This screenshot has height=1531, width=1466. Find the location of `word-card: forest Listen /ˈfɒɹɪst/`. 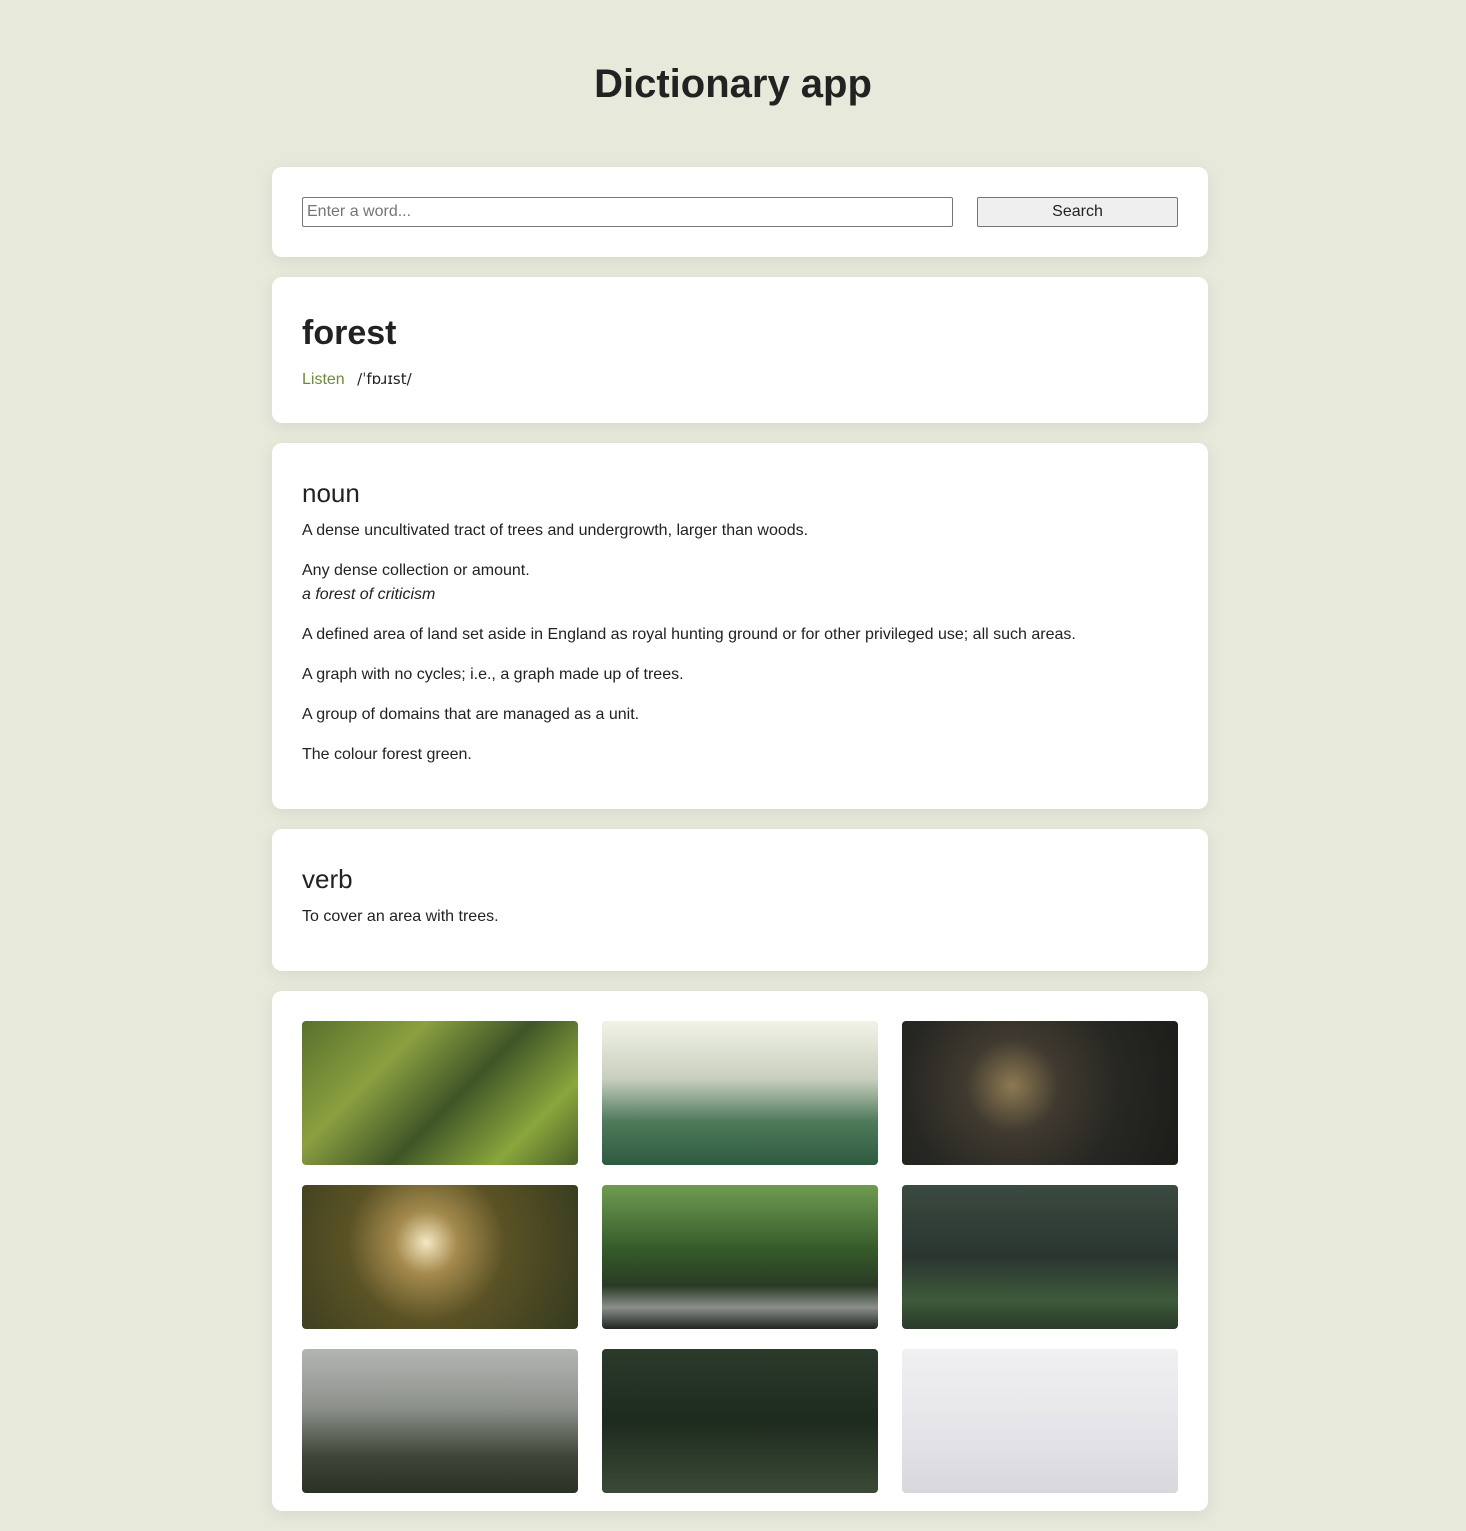

word-card: forest Listen /ˈfɒɹɪst/ is located at coordinates (740, 350).